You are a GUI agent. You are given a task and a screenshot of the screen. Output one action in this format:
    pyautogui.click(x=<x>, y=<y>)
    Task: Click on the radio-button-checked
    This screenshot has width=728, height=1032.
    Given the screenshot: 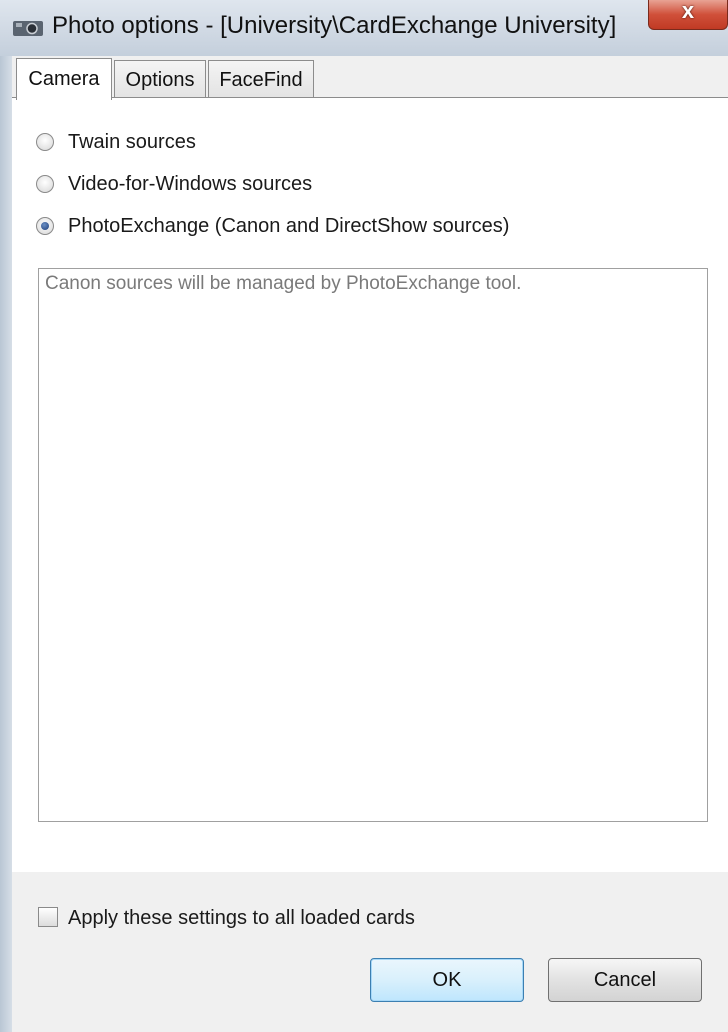 What is the action you would take?
    pyautogui.click(x=45, y=226)
    